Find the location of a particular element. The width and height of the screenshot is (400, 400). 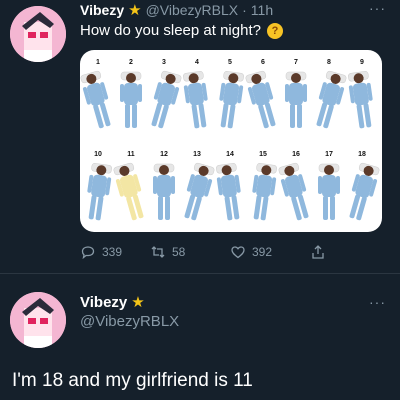

position-number: 6 is located at coordinates (263, 62).